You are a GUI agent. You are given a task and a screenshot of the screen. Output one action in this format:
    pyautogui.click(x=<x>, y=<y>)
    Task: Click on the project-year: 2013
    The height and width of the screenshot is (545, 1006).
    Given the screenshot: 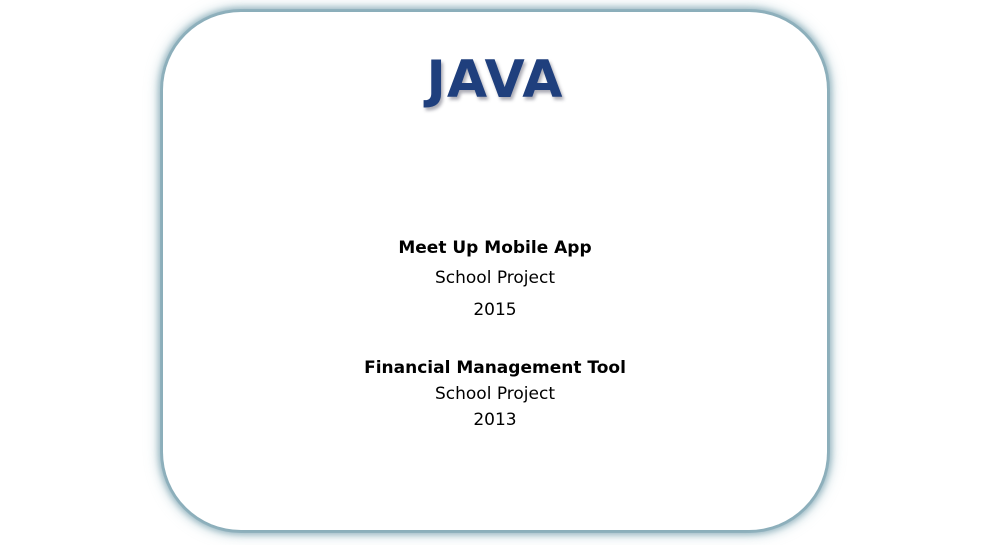 What is the action you would take?
    pyautogui.click(x=495, y=420)
    